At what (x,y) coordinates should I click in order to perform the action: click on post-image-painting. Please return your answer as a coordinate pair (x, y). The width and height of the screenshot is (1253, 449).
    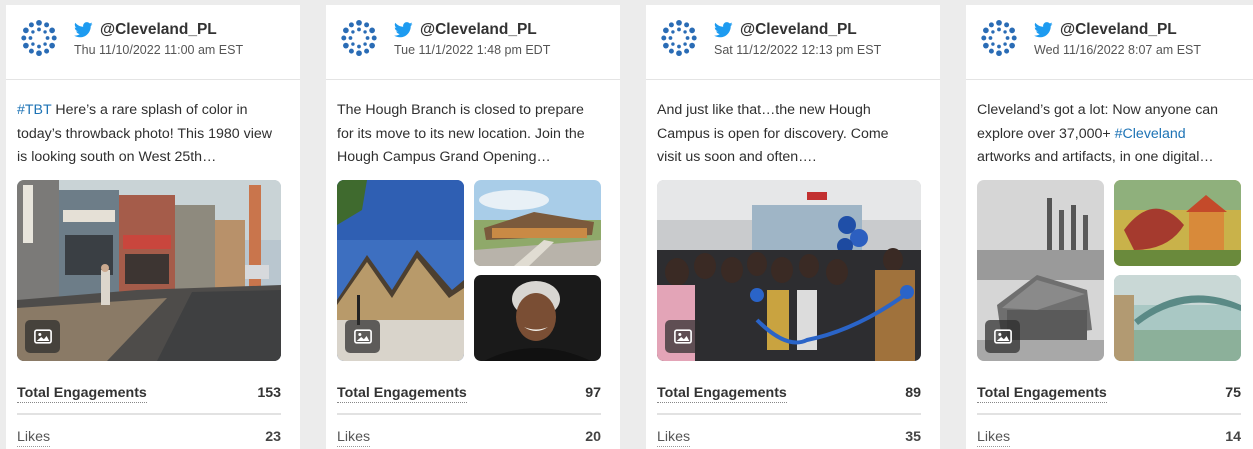
    Looking at the image, I should click on (1177, 223).